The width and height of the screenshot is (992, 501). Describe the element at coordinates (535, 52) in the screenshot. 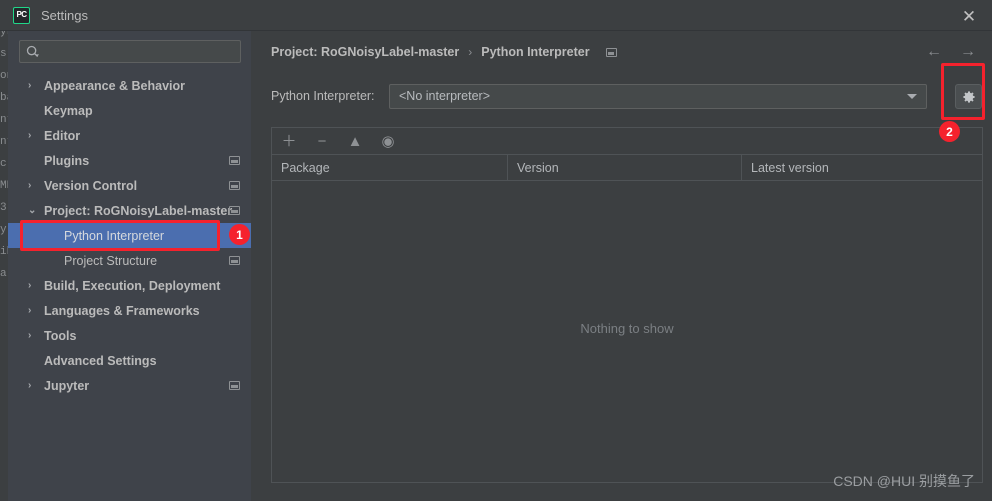

I see `breadcrumb-page: Python Interpreter` at that location.